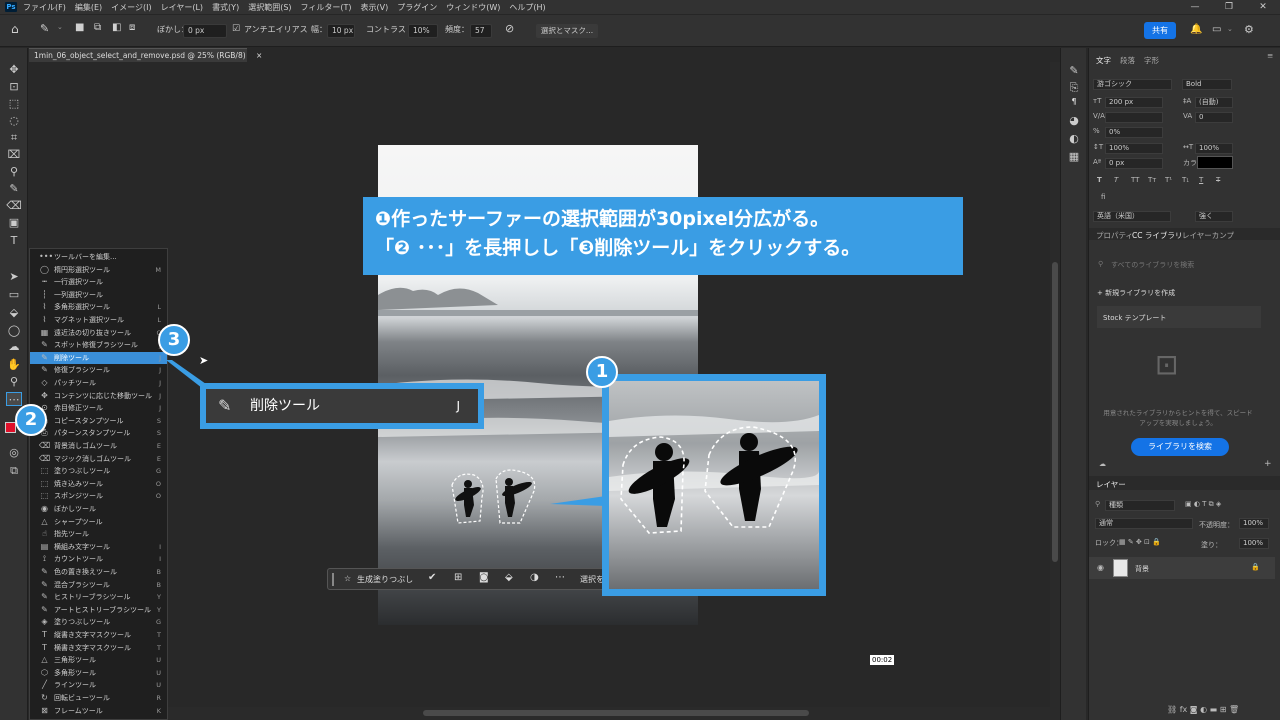 The height and width of the screenshot is (720, 1280). I want to click on flyout-item: ◉ ぼかしツール, so click(98, 509).